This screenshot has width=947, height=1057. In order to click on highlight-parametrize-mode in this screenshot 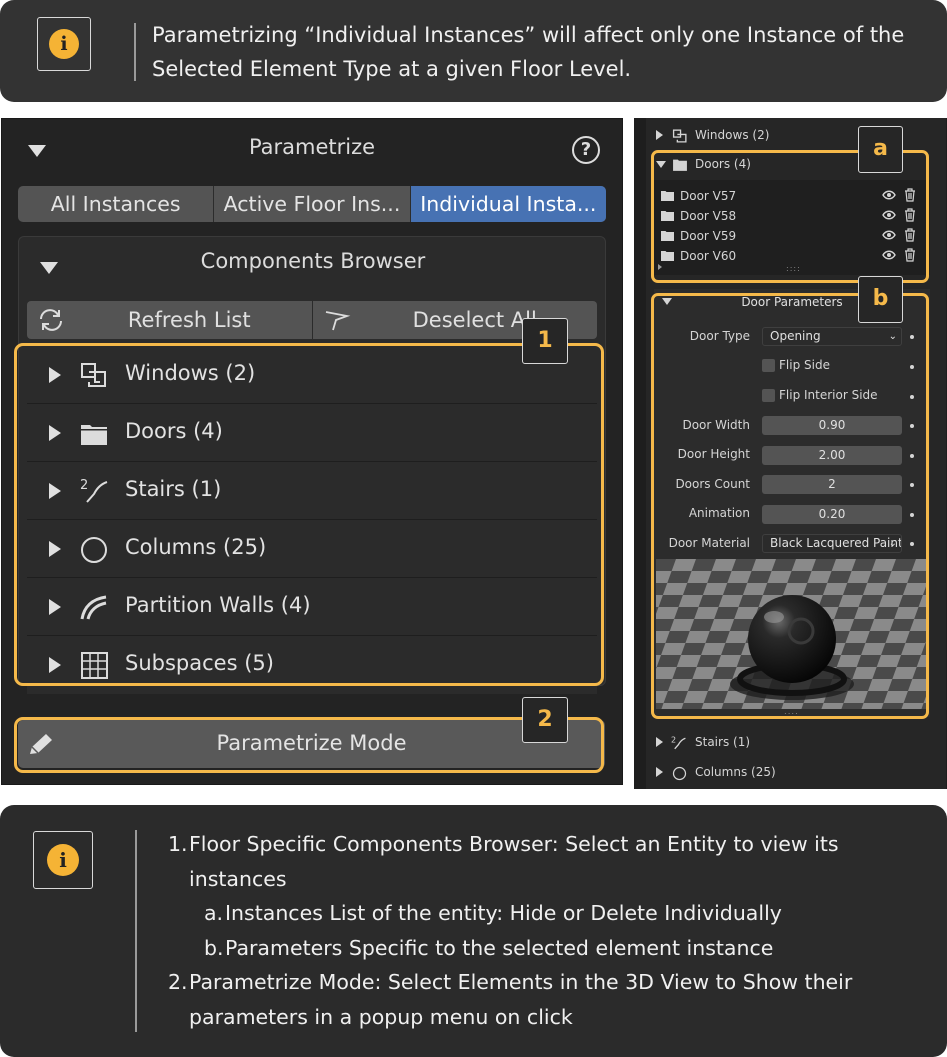, I will do `click(309, 745)`.